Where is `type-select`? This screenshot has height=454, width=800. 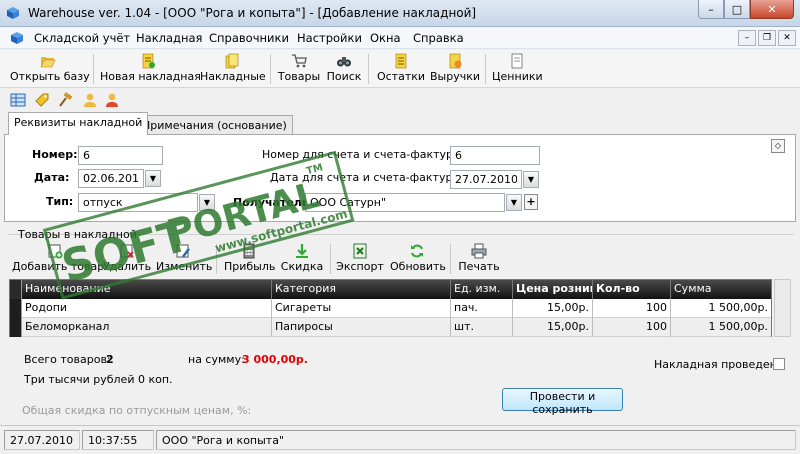 type-select is located at coordinates (138, 202).